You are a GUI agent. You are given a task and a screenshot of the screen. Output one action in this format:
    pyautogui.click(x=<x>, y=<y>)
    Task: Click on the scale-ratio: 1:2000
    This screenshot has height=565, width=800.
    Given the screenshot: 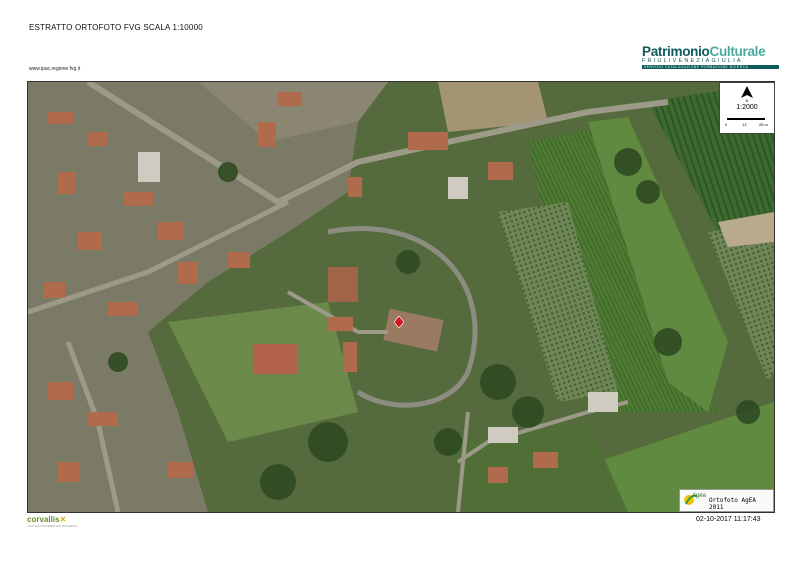 What is the action you would take?
    pyautogui.click(x=747, y=107)
    